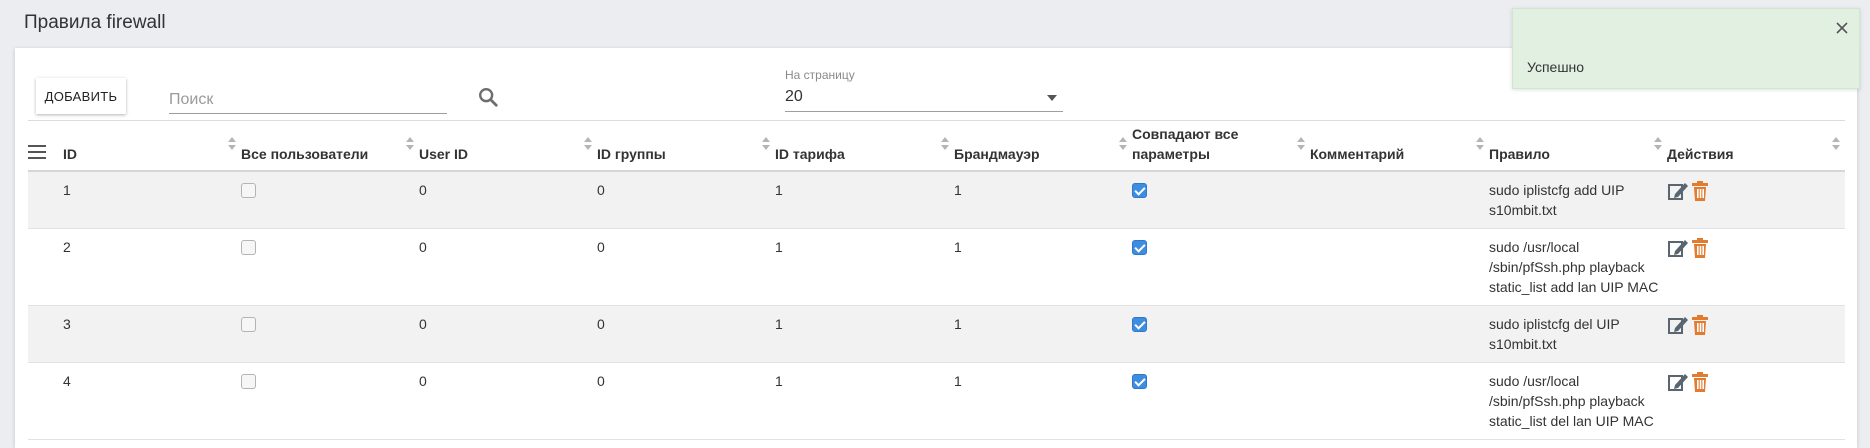 The image size is (1870, 448). What do you see at coordinates (152, 199) in the screenshot?
I see `cell-id: 1` at bounding box center [152, 199].